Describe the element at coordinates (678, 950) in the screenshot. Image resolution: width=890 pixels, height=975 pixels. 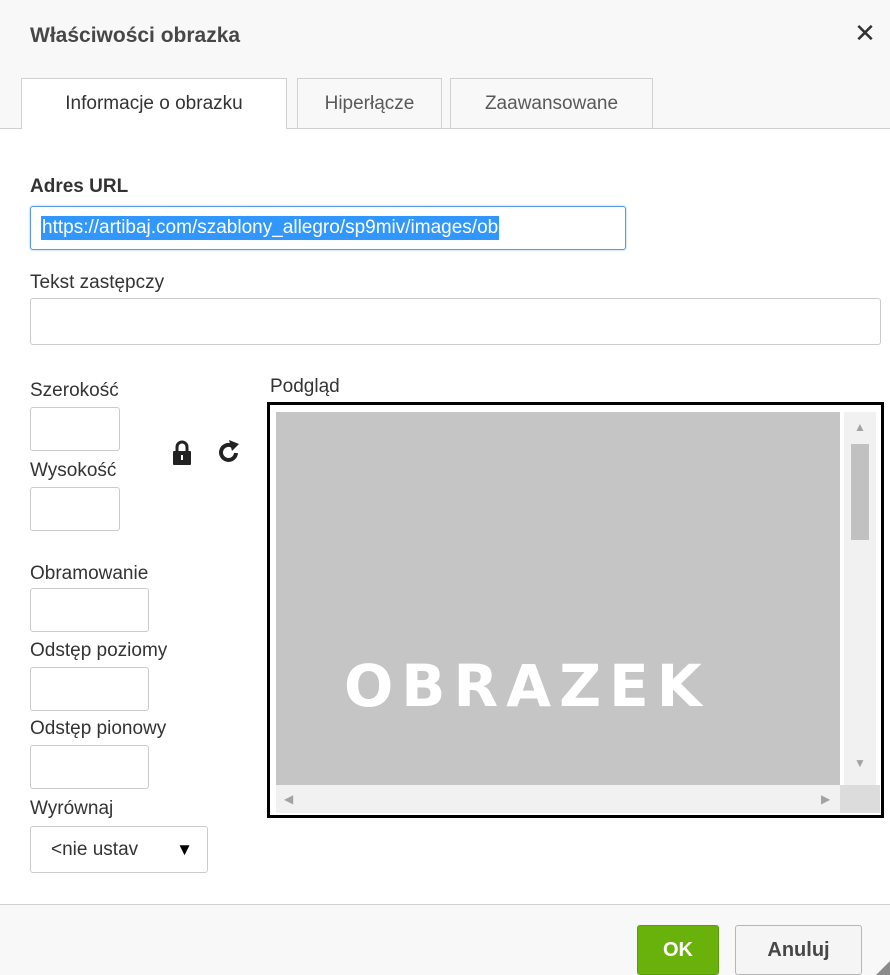
I see `ok-button: OK` at that location.